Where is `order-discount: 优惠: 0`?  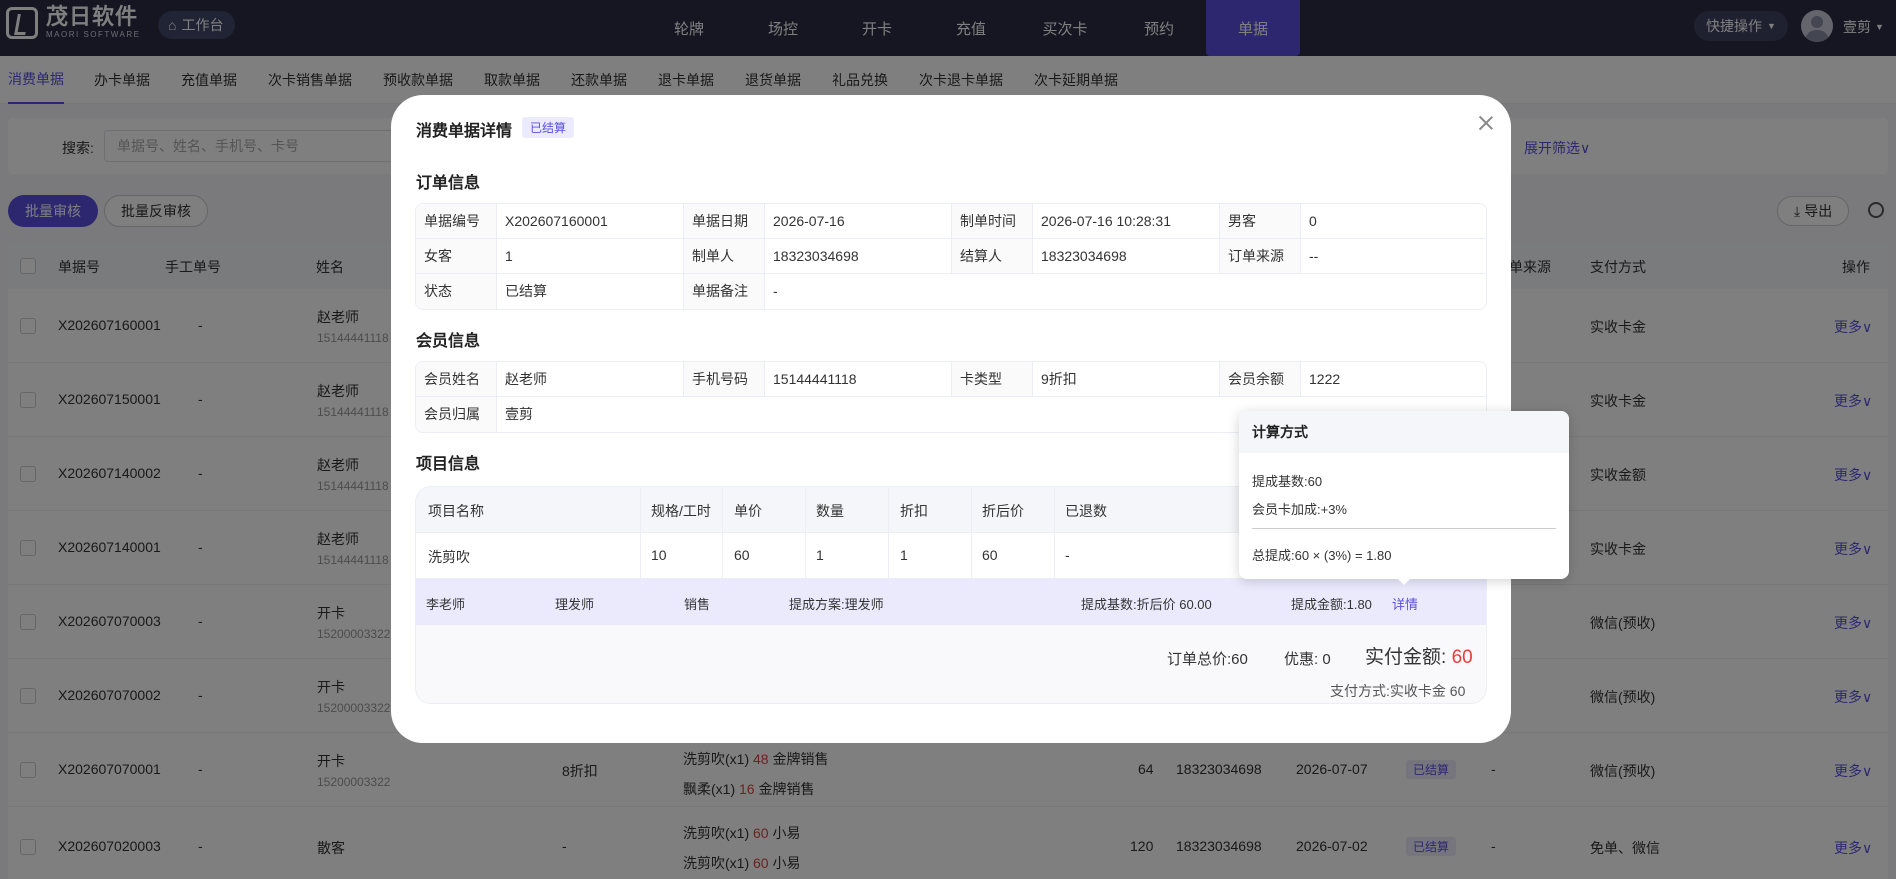
order-discount: 优惠: 0 is located at coordinates (1307, 659).